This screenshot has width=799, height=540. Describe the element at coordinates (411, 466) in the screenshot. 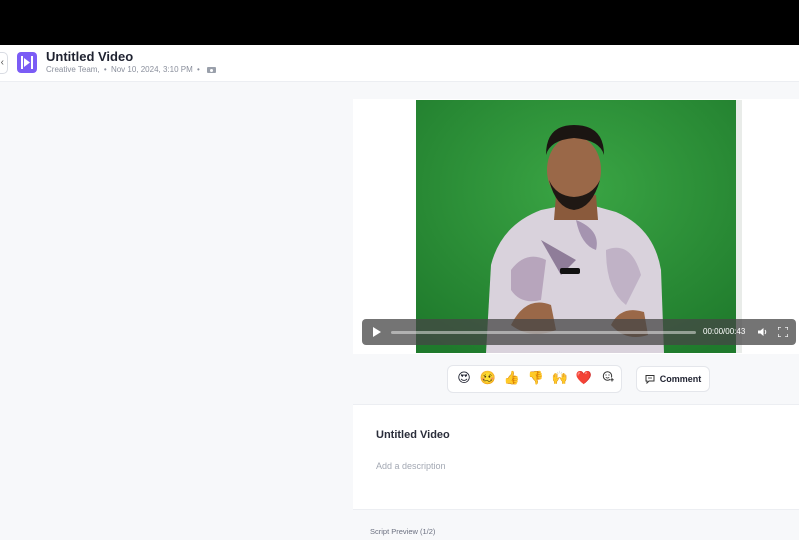

I see `description-field: Add a description` at that location.